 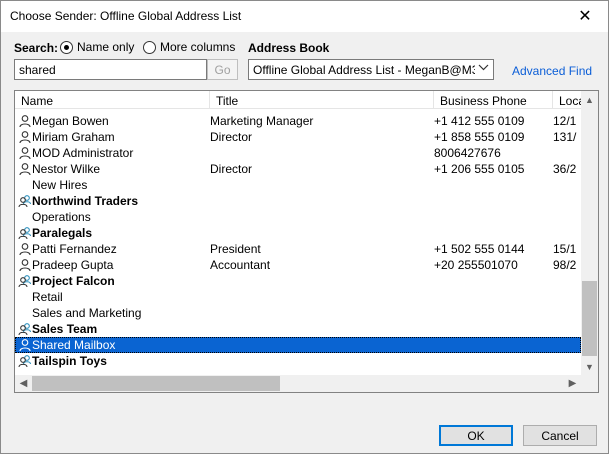 What do you see at coordinates (589, 318) in the screenshot?
I see `vertical-scroll-thumb` at bounding box center [589, 318].